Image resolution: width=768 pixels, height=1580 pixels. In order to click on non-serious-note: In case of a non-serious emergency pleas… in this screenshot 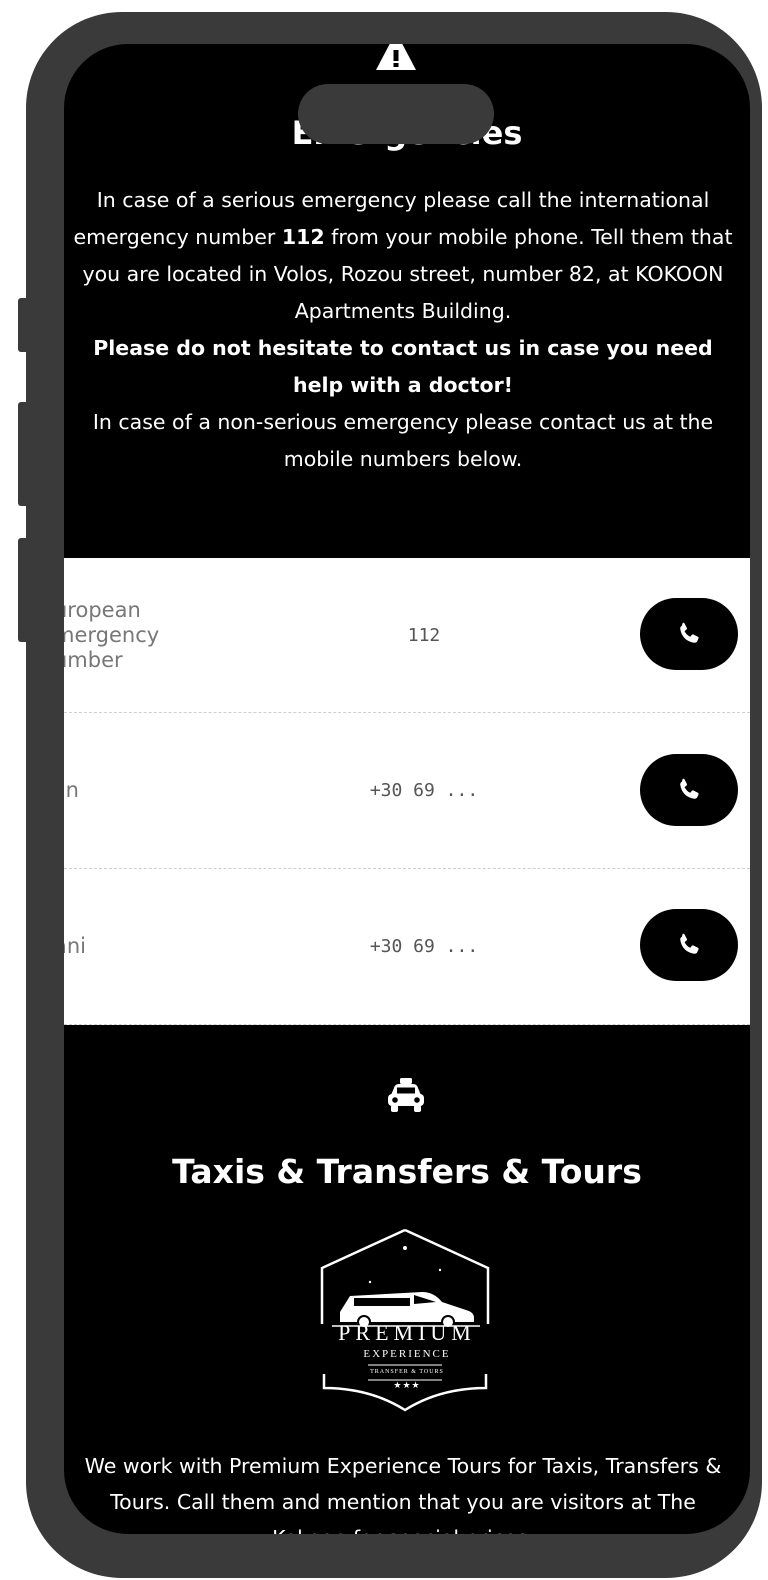, I will do `click(403, 440)`.